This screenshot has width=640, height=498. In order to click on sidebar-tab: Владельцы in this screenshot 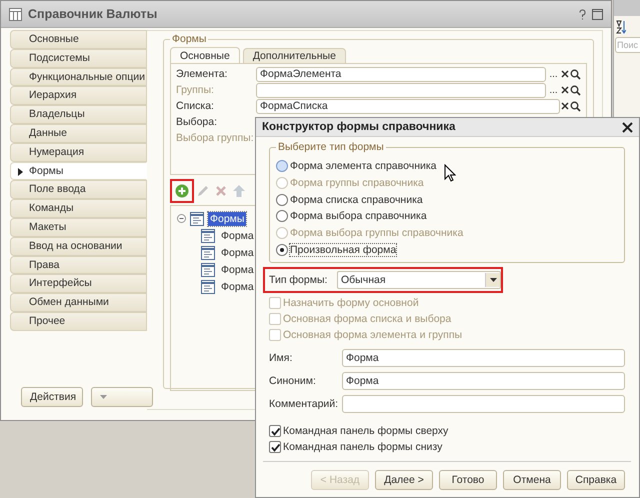, I will do `click(78, 114)`.